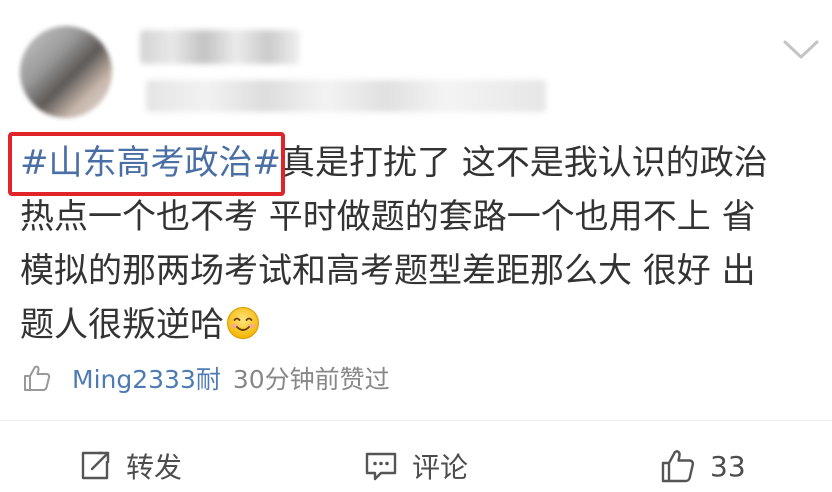 The image size is (832, 492). What do you see at coordinates (728, 466) in the screenshot?
I see `like-count: 33` at bounding box center [728, 466].